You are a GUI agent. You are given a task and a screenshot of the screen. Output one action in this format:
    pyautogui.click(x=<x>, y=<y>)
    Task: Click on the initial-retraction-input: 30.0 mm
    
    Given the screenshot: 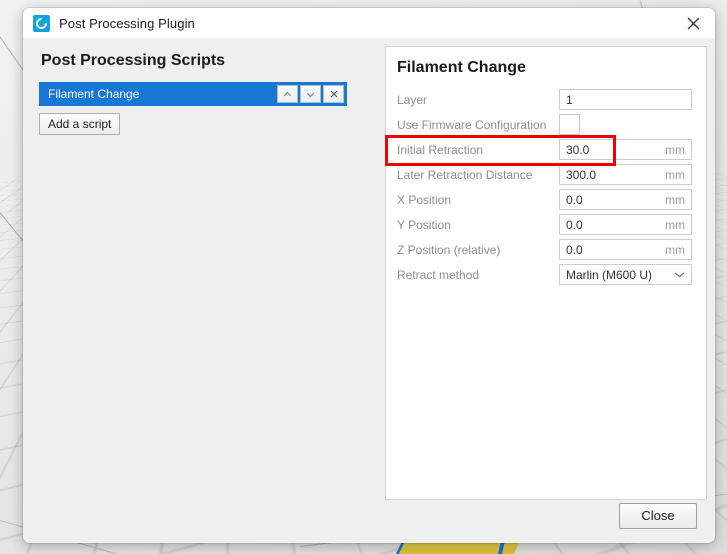 What is the action you would take?
    pyautogui.click(x=625, y=149)
    